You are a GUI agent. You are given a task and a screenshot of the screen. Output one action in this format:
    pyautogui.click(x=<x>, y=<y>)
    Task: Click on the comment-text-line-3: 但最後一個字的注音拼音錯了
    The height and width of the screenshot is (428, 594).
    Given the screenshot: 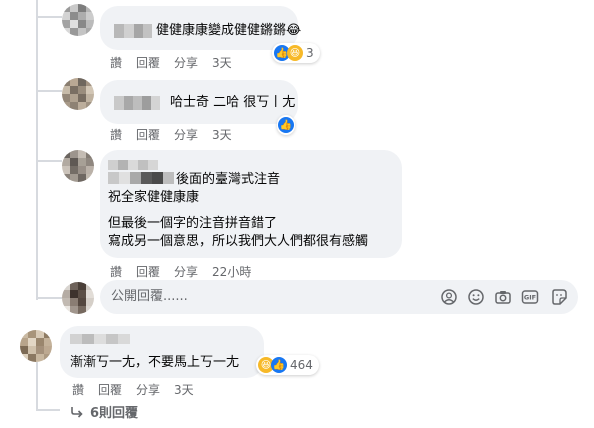 What is the action you would take?
    pyautogui.click(x=193, y=223)
    